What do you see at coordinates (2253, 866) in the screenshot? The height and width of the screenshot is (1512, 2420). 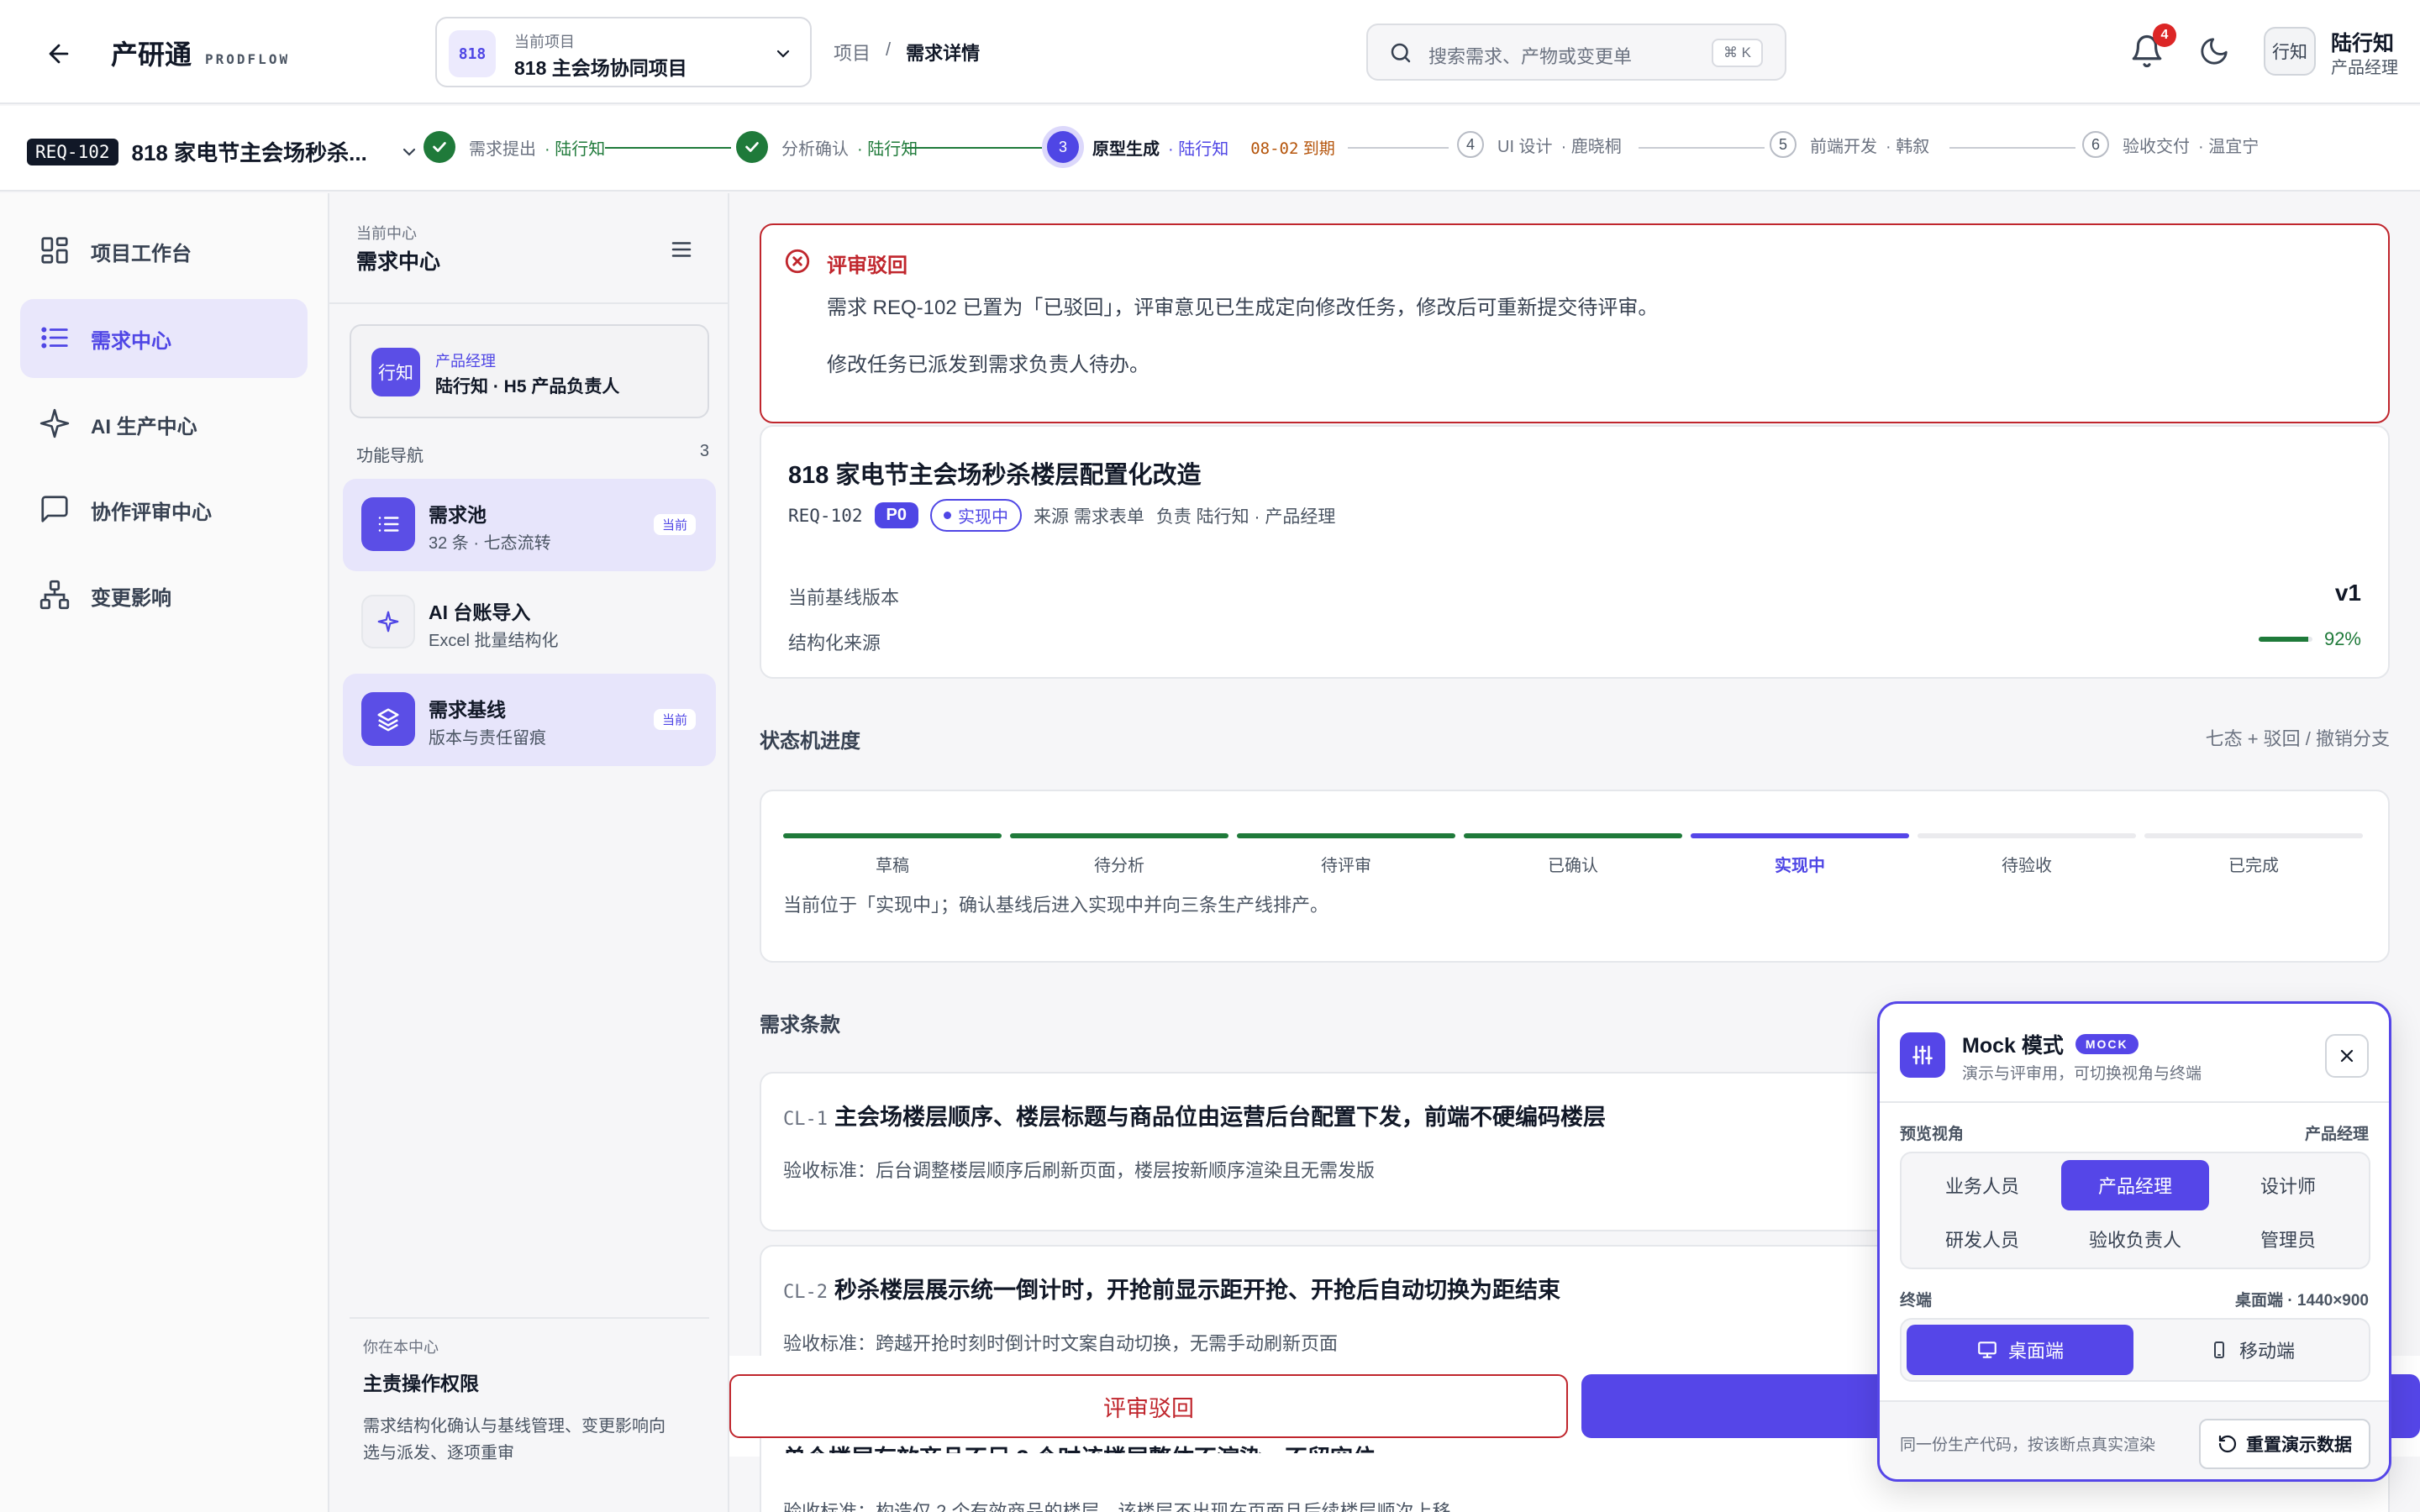 I see `state-label: 已完成` at bounding box center [2253, 866].